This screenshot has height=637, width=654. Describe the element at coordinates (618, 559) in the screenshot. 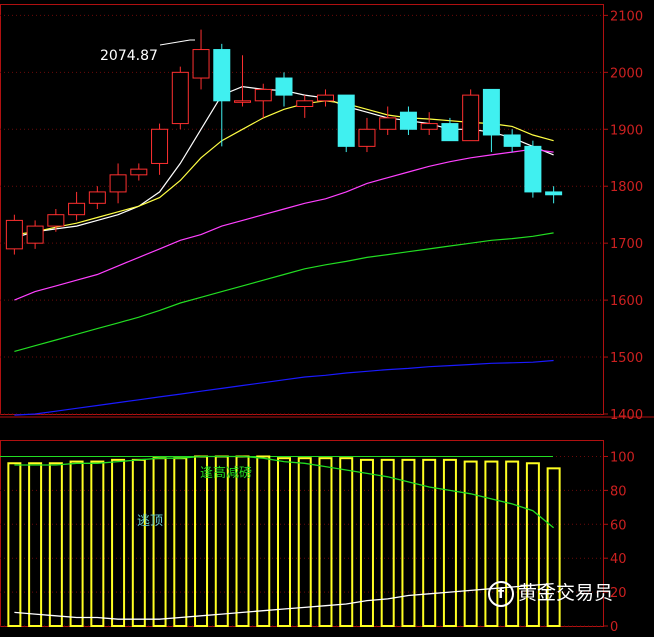

I see `sub-ytick-label-40: 40` at that location.